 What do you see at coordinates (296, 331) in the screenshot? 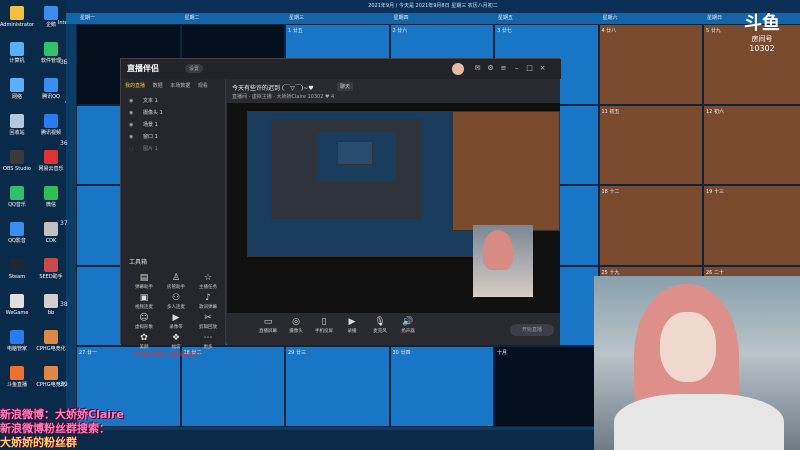
I see `control-label: 摄像头` at bounding box center [296, 331].